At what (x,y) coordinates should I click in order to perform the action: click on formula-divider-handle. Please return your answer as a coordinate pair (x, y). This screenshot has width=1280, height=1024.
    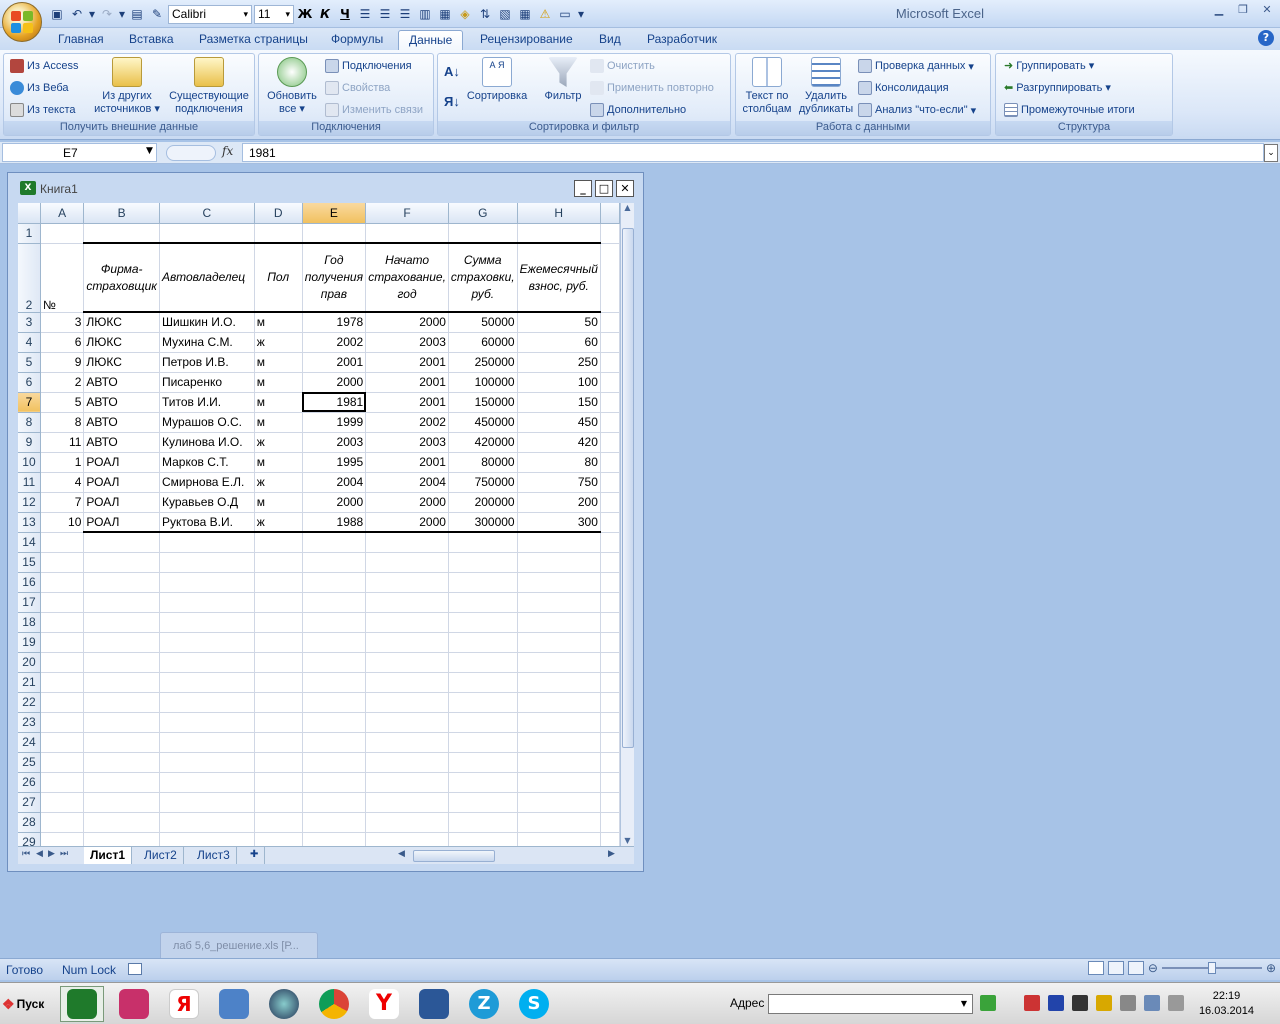
    Looking at the image, I should click on (191, 153).